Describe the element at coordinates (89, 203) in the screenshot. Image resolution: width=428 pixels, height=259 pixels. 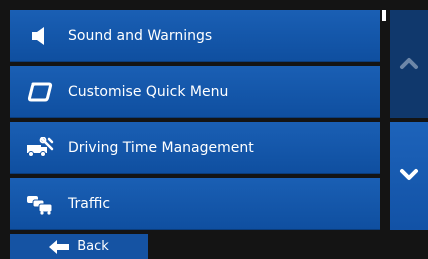
I see `menu-item-label: Traffic` at that location.